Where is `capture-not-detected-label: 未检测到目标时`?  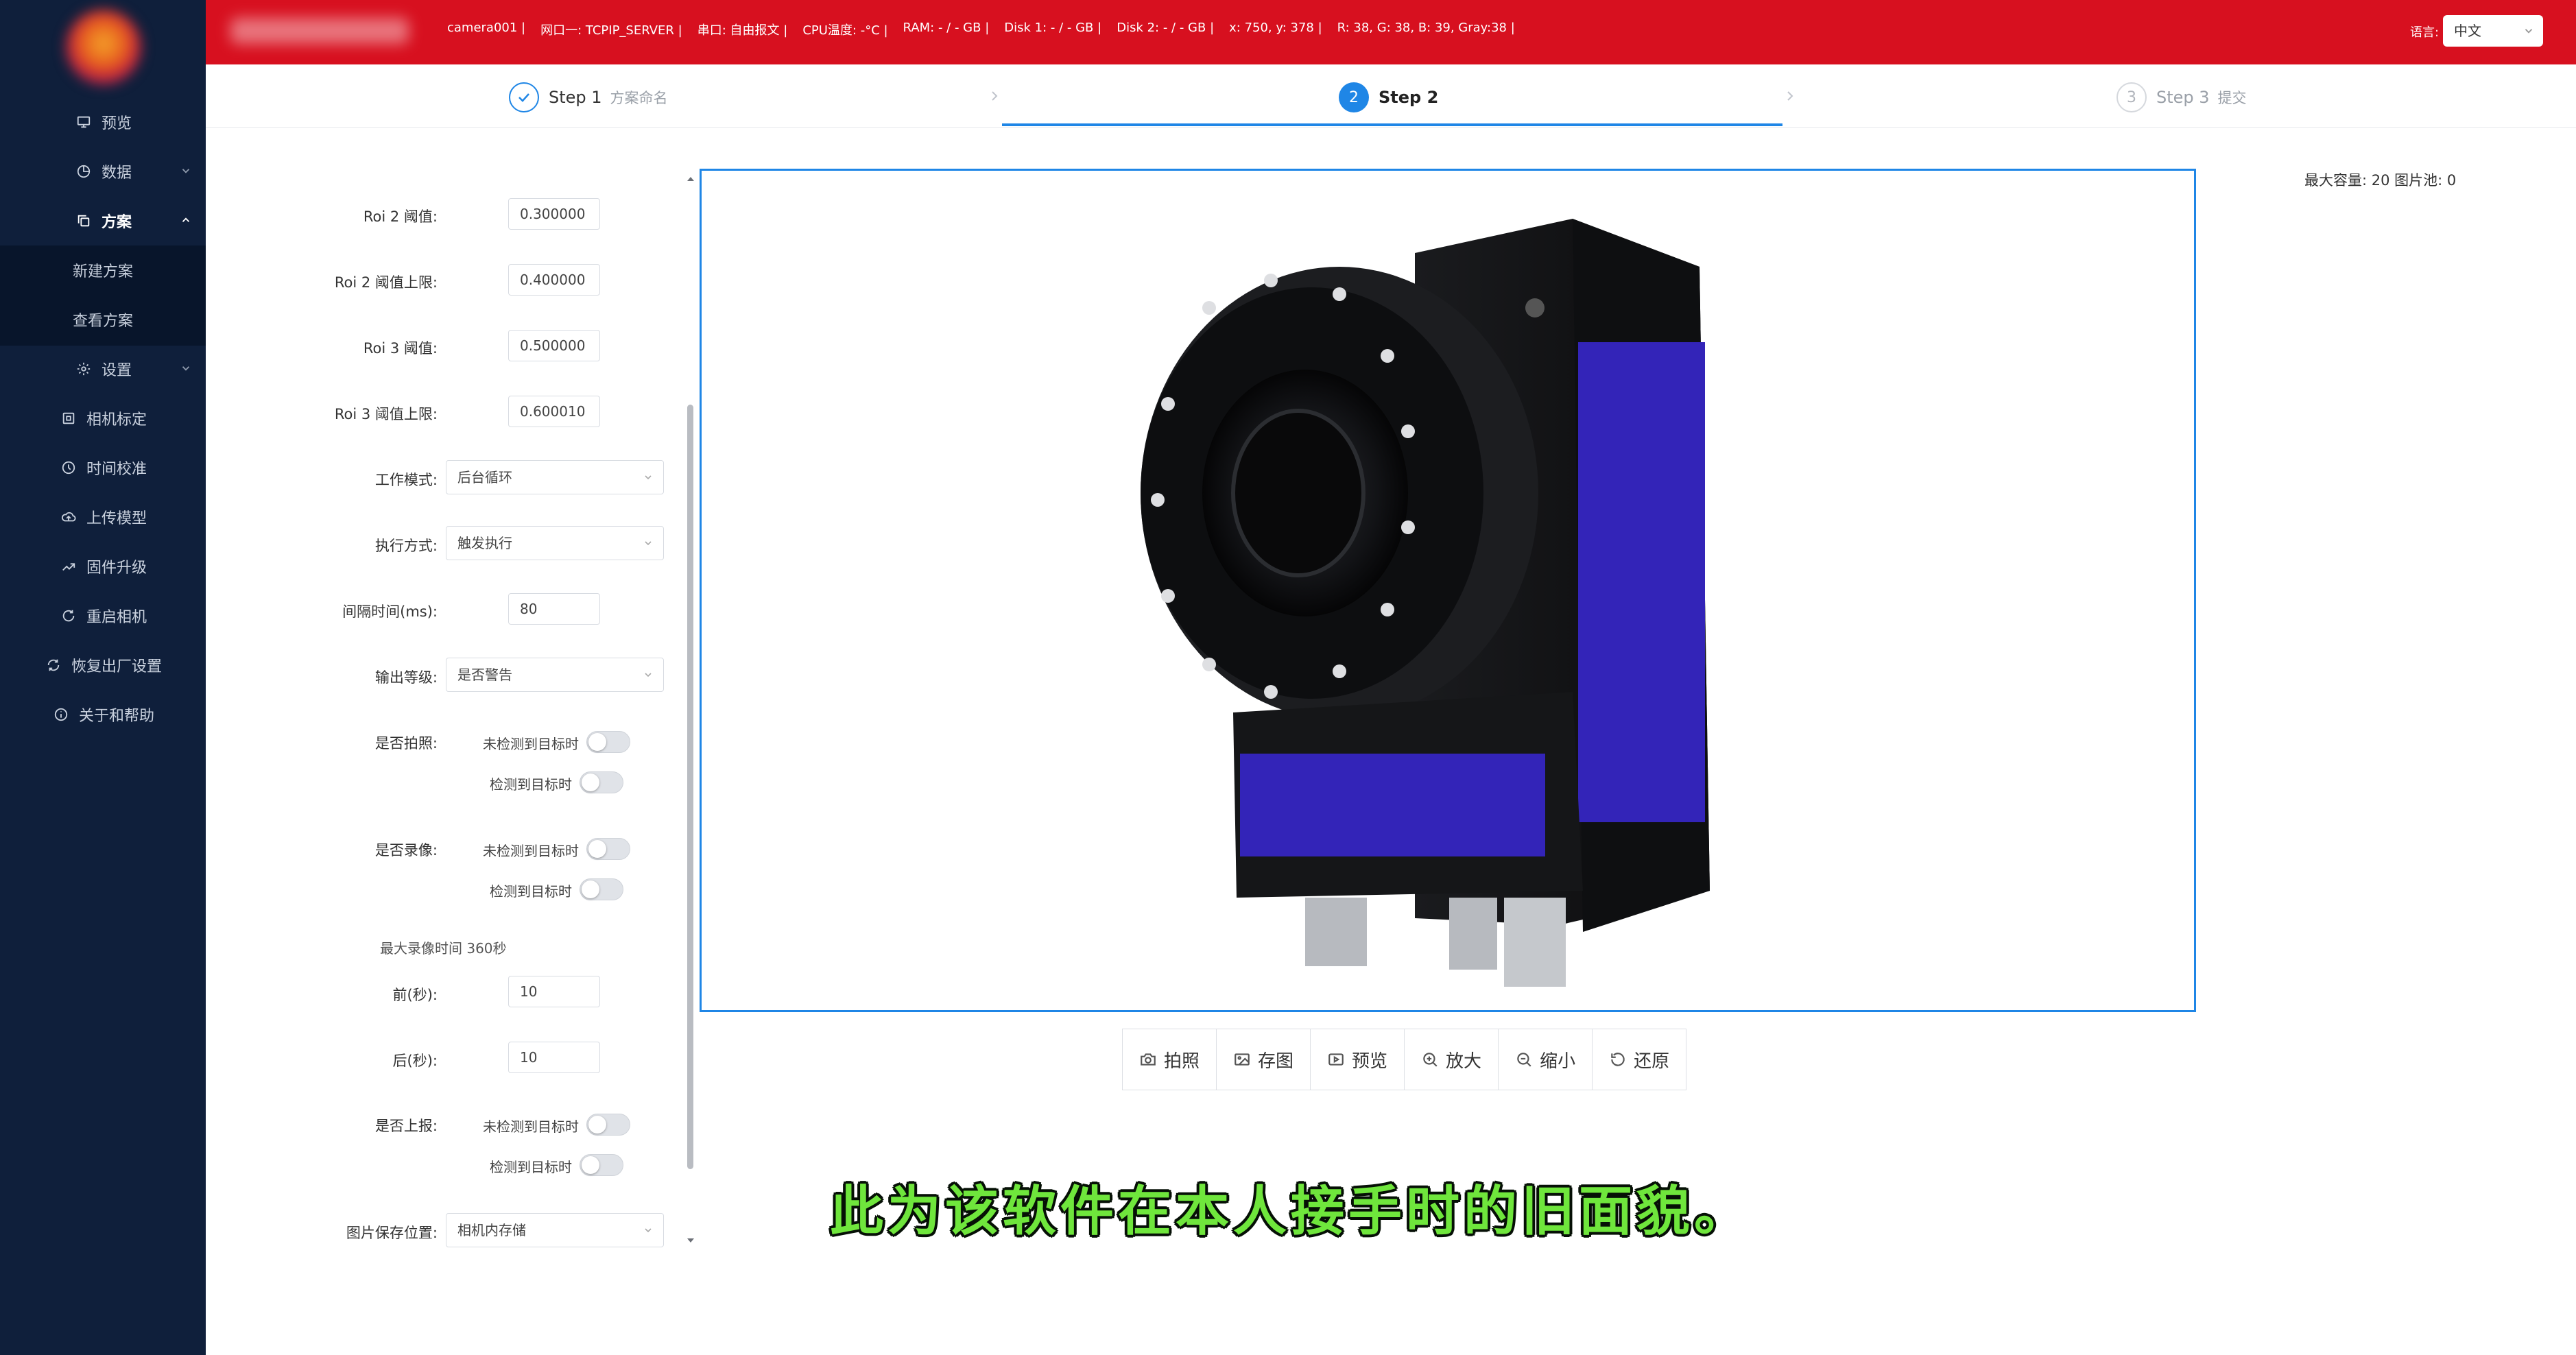 capture-not-detected-label: 未检测到目标时 is located at coordinates (531, 744).